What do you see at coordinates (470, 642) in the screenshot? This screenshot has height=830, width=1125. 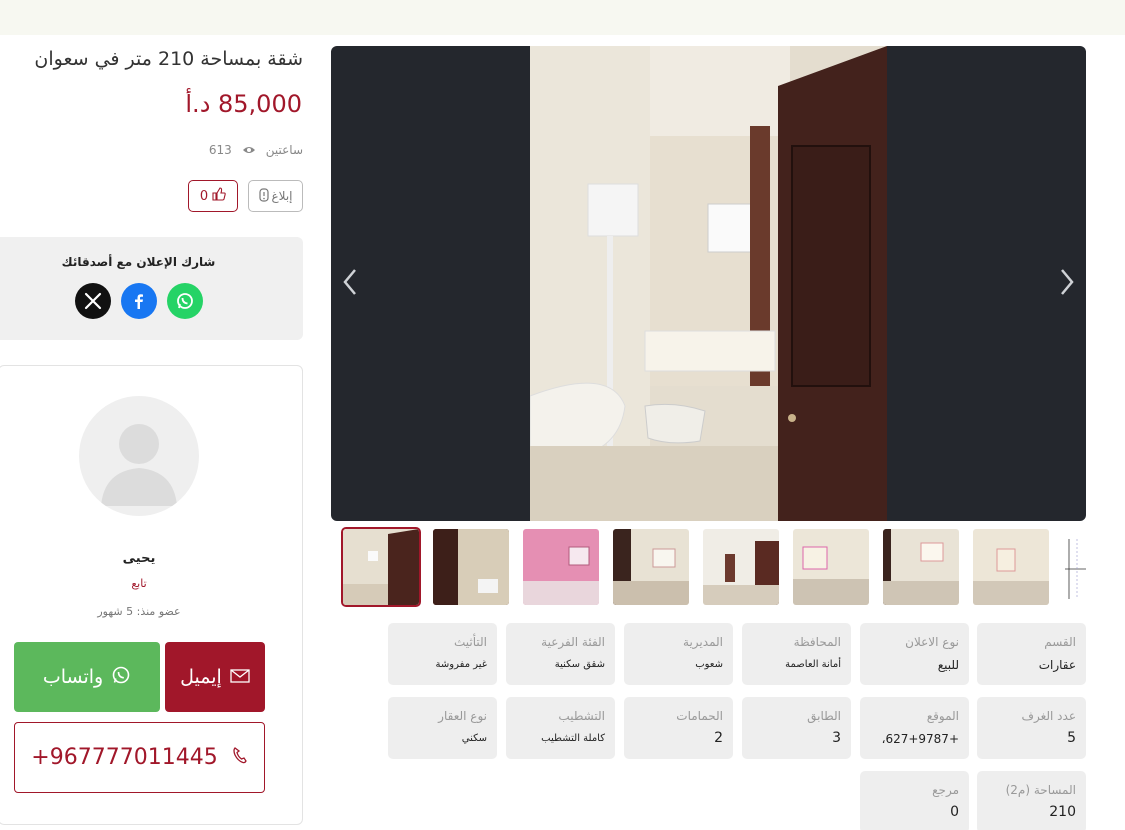 I see `attribute-label: التأثيث` at bounding box center [470, 642].